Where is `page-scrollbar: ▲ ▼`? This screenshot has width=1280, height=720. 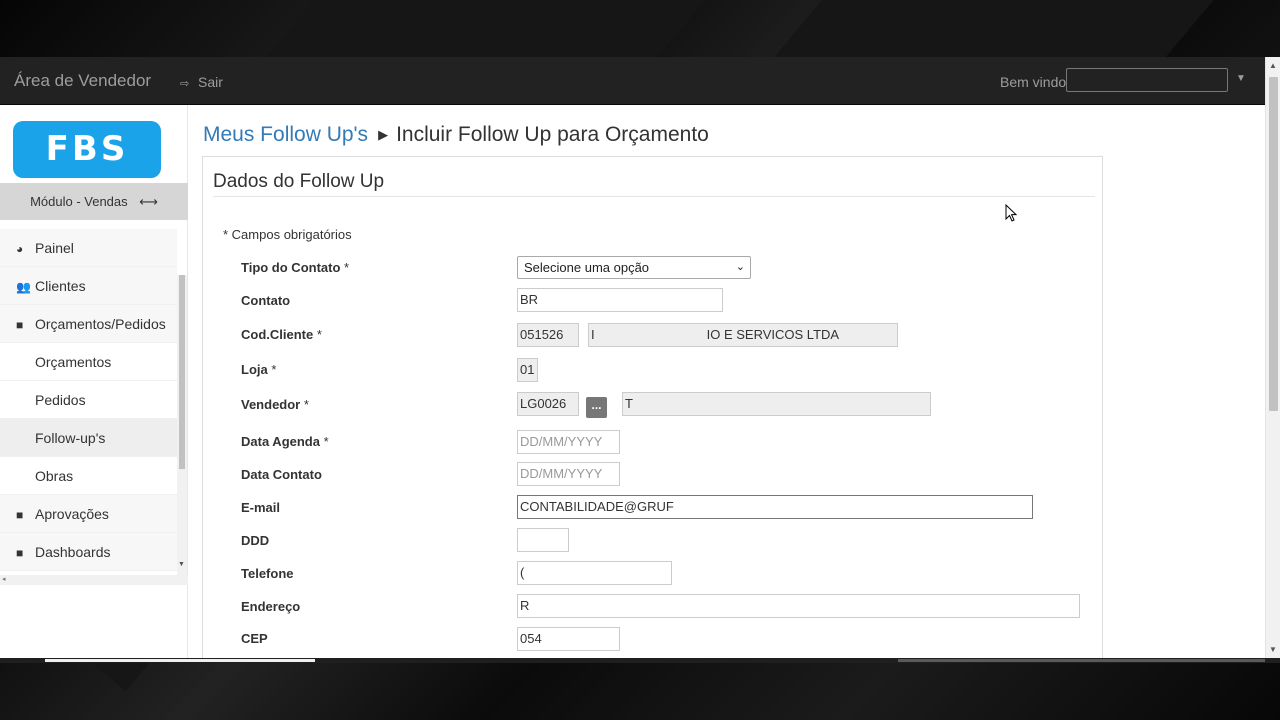
page-scrollbar: ▲ ▼ is located at coordinates (1272, 359).